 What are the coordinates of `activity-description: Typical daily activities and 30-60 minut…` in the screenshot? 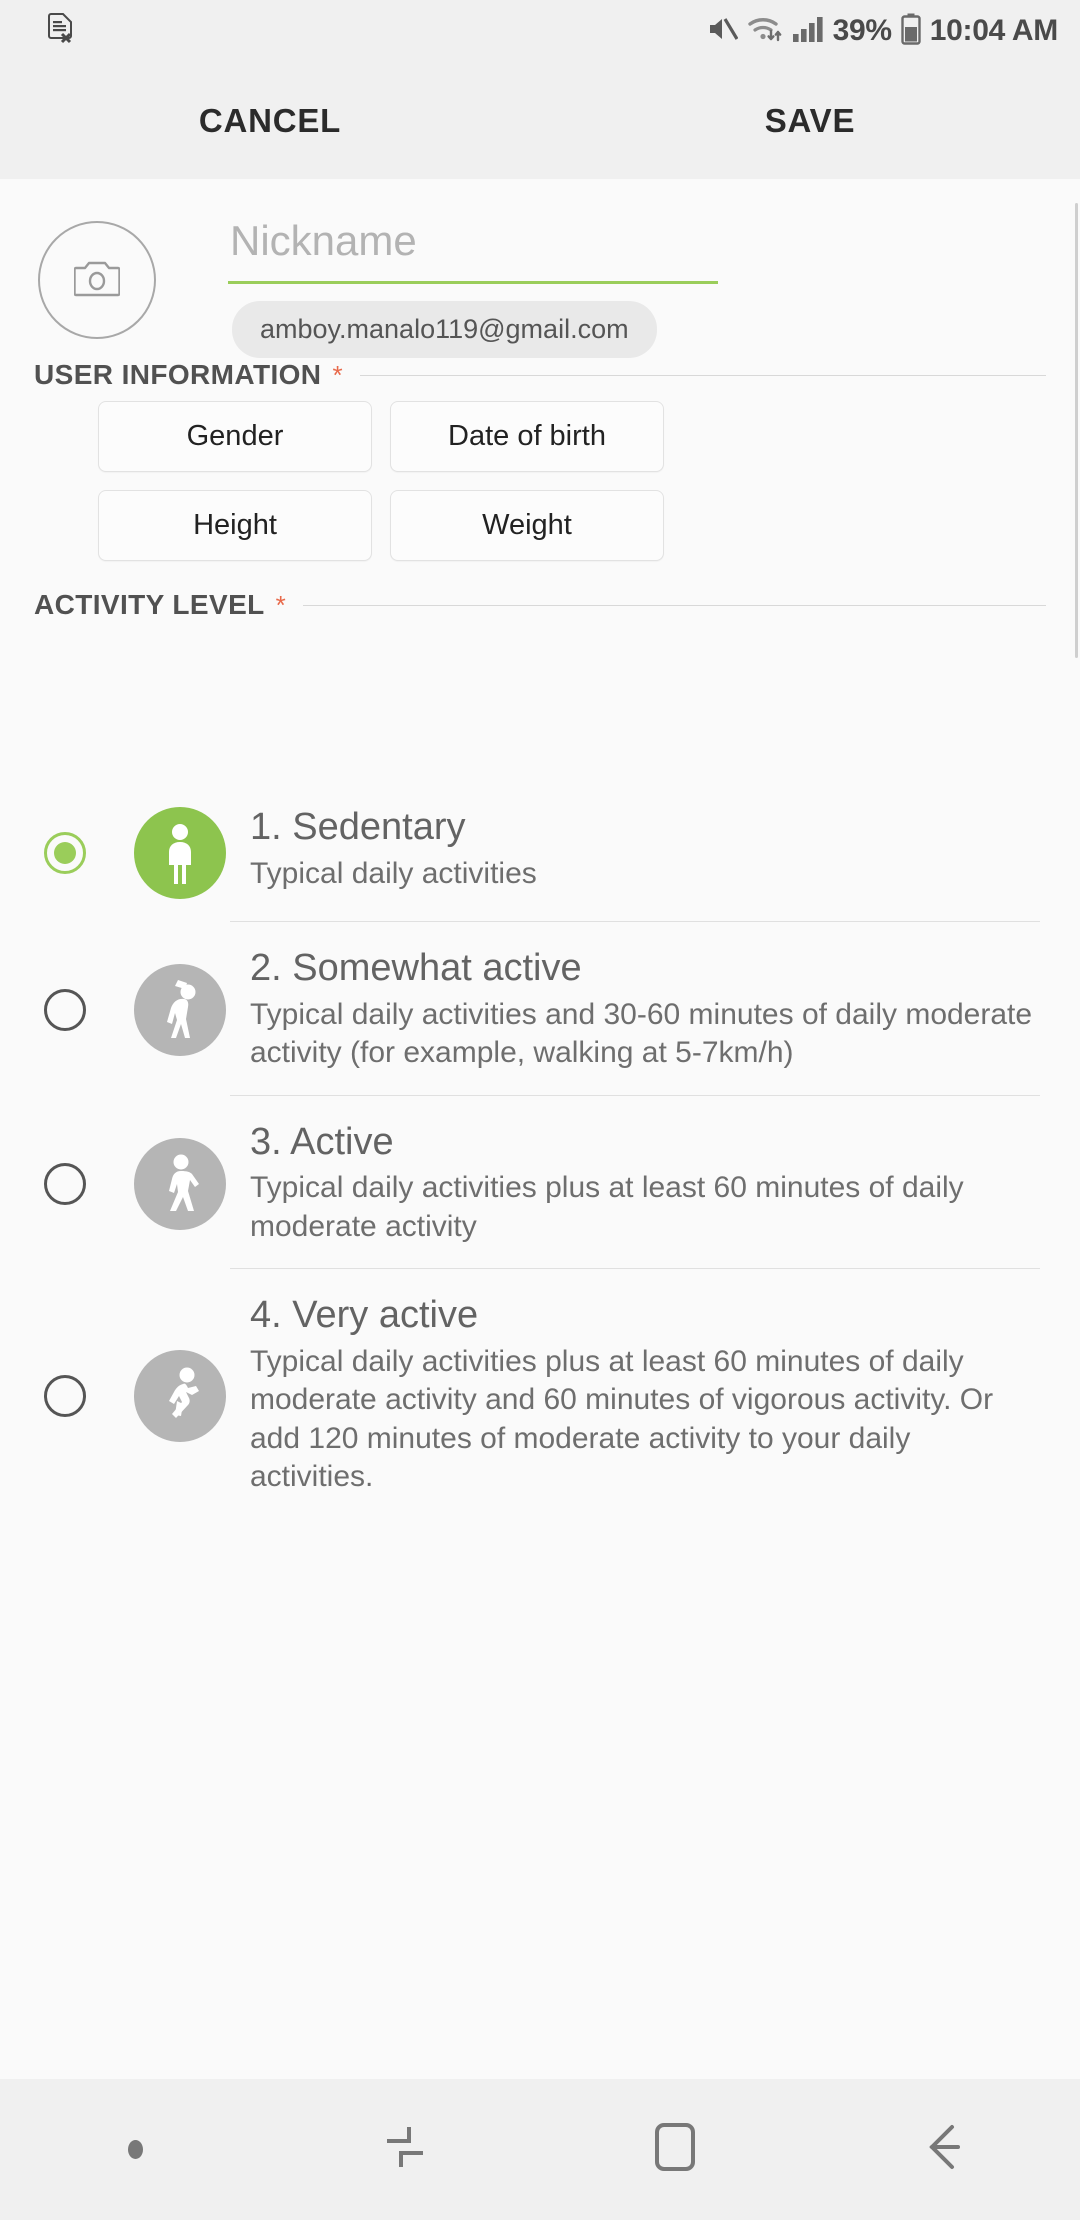 It's located at (641, 1033).